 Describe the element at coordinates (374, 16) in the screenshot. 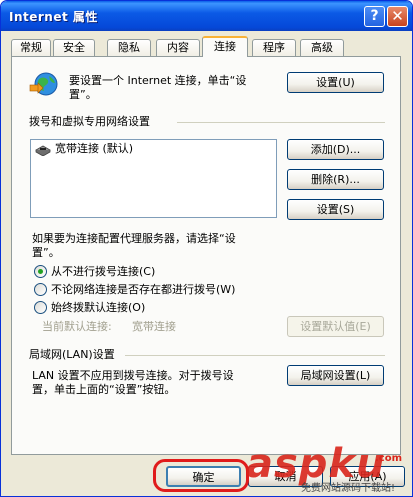

I see `help-button: ?` at that location.